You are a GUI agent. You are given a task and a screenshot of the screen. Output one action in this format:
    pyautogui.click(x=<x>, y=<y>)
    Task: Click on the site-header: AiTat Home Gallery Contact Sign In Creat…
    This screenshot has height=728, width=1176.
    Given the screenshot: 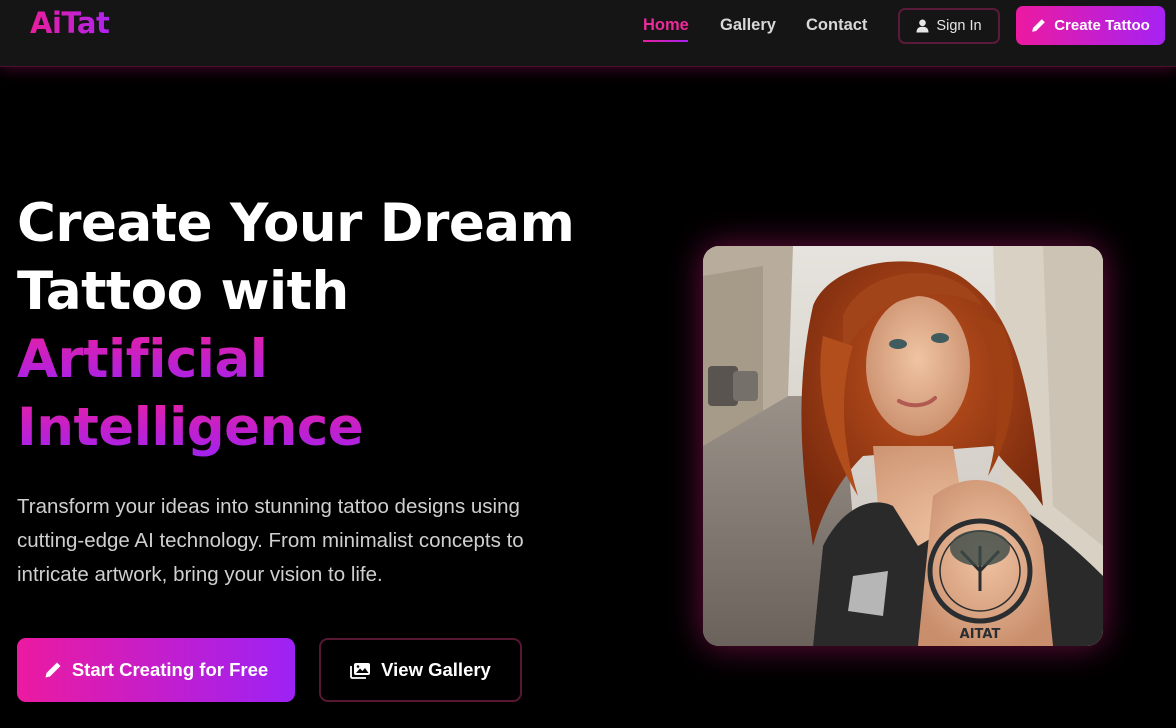 What is the action you would take?
    pyautogui.click(x=588, y=33)
    